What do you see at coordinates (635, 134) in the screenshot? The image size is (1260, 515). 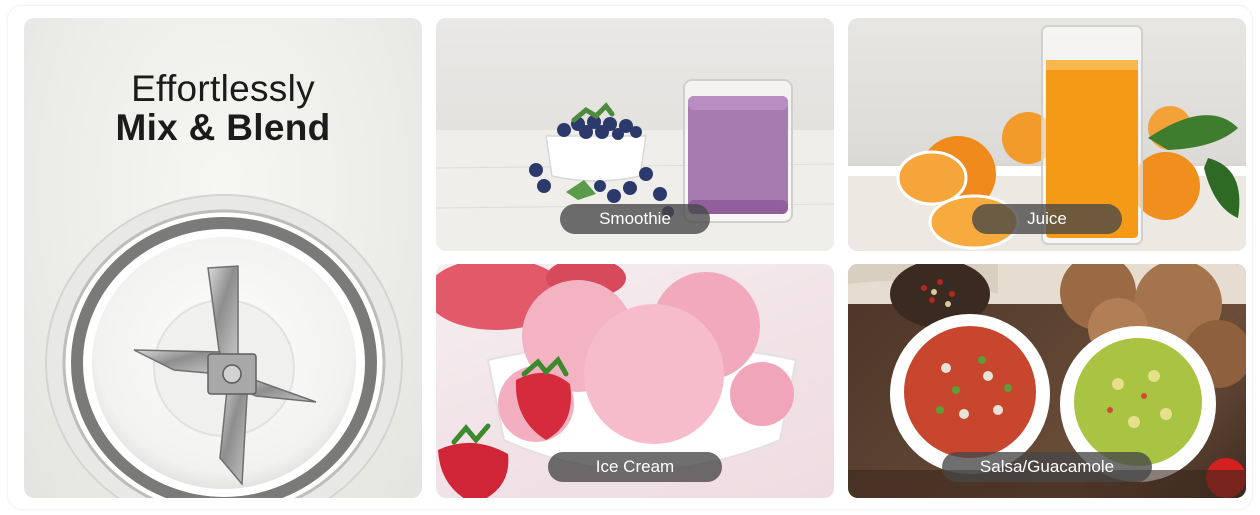 I see `smoothie-tile: Smoothie` at bounding box center [635, 134].